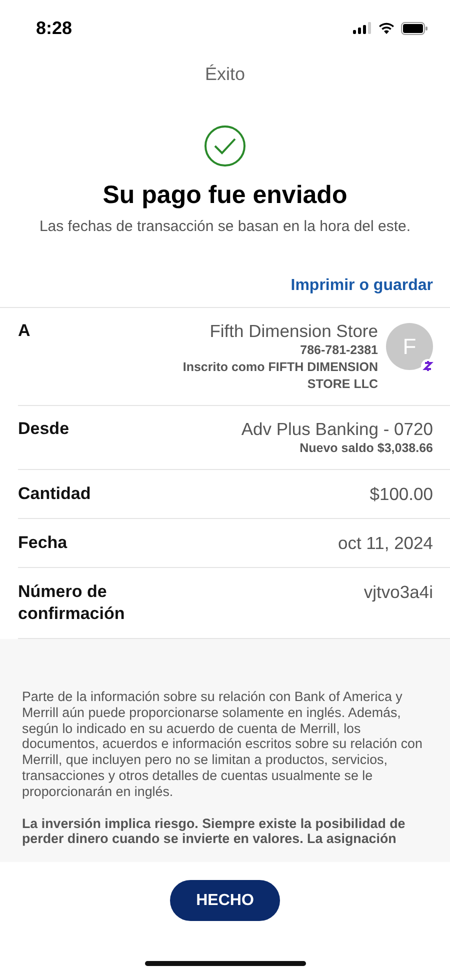  Describe the element at coordinates (280, 376) in the screenshot. I see `row-note: Inscrito como FIFTH DIMENSION STORE LLC` at that location.